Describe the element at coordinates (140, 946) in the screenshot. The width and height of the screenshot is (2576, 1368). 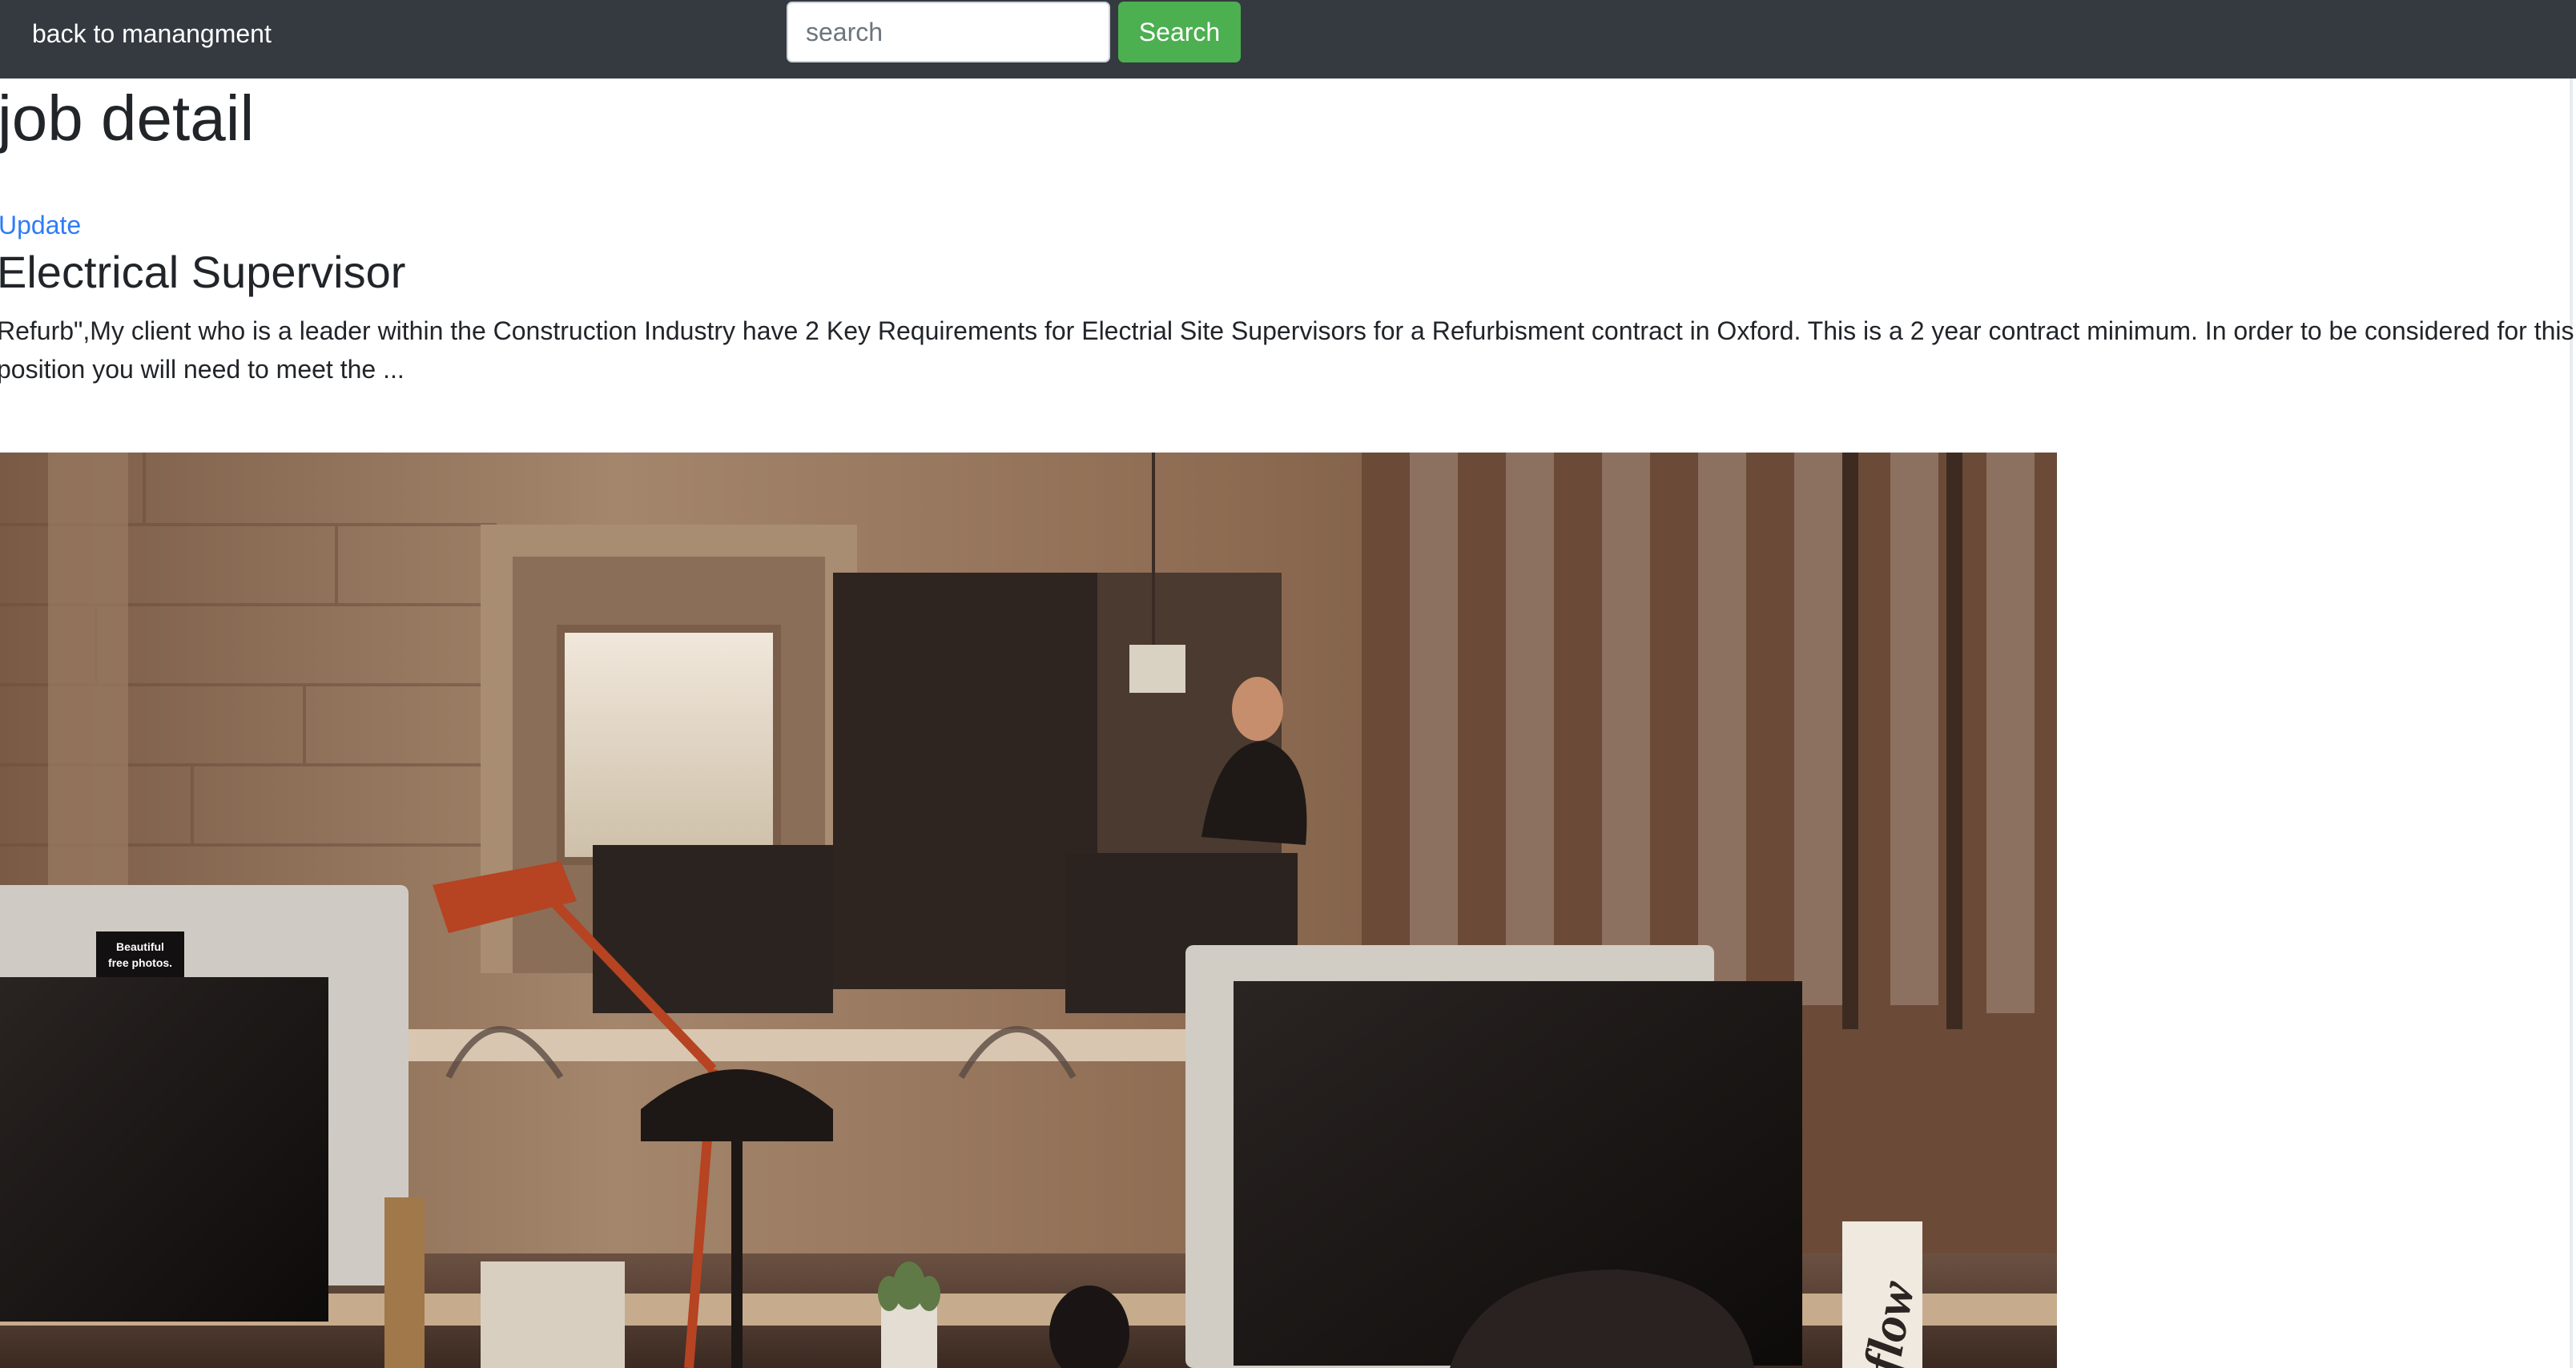
I see `photo-sticker-line1: Beautiful` at that location.